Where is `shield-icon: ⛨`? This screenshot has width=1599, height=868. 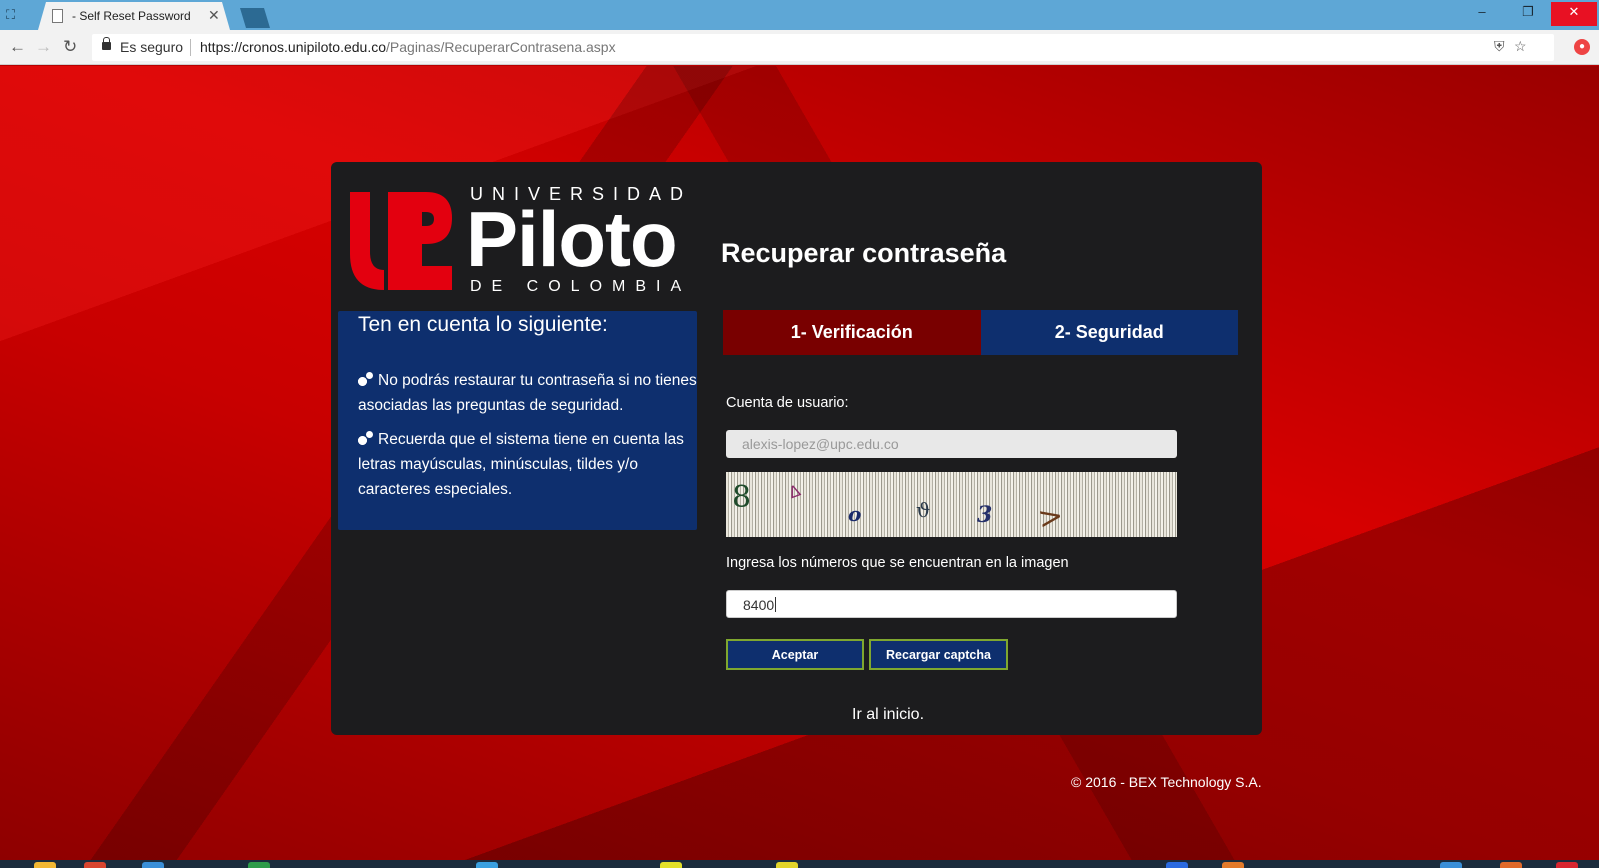
shield-icon: ⛨ is located at coordinates (1499, 46).